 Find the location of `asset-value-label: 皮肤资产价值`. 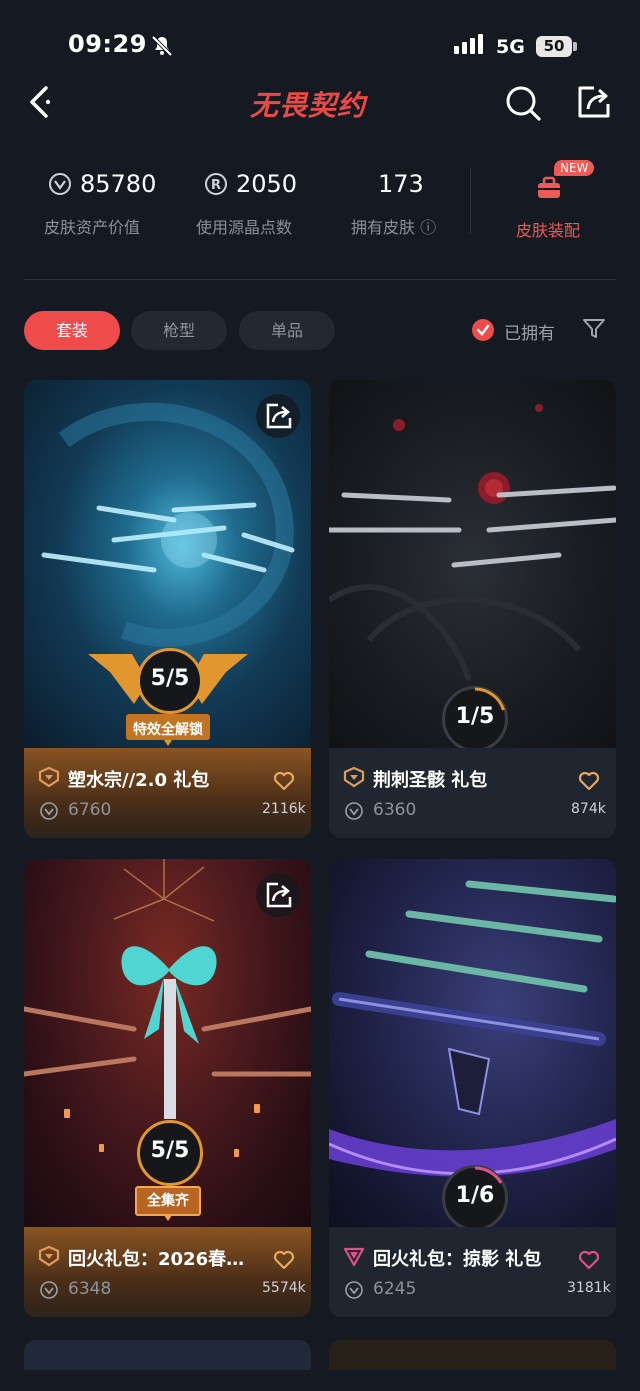

asset-value-label: 皮肤资产价值 is located at coordinates (92, 227).